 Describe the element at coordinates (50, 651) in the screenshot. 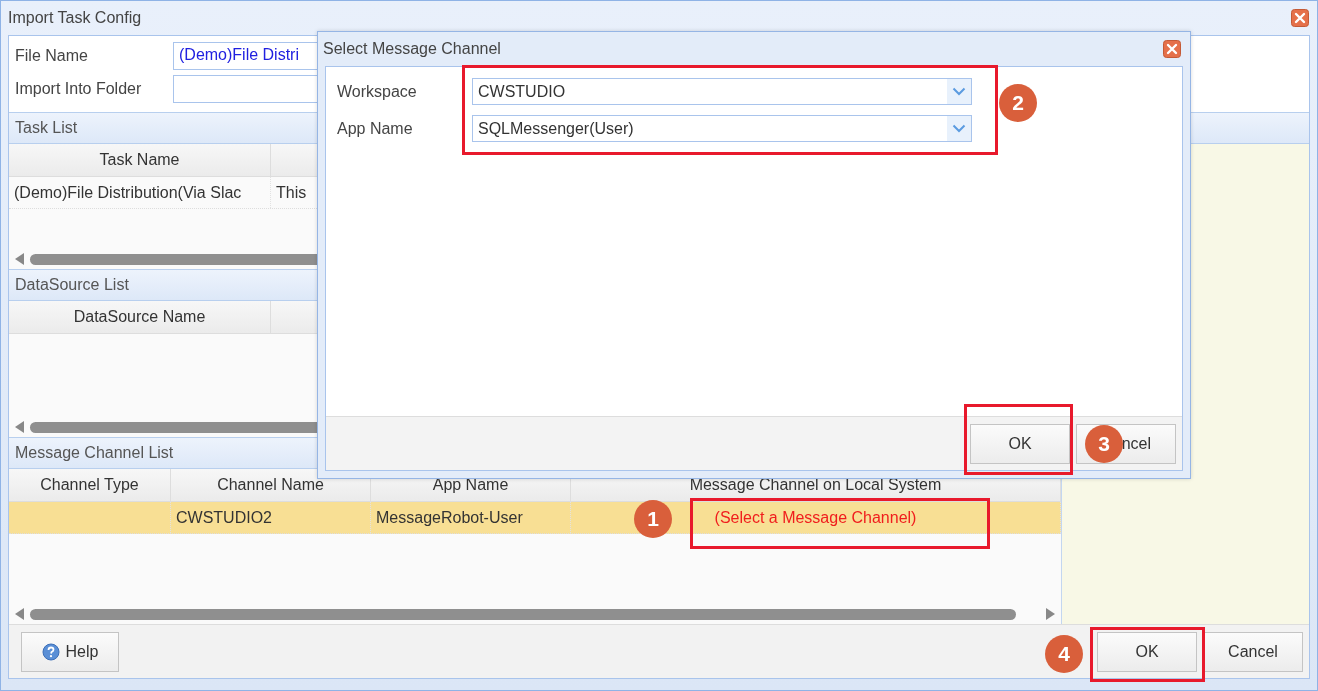

I see `help-icon` at that location.